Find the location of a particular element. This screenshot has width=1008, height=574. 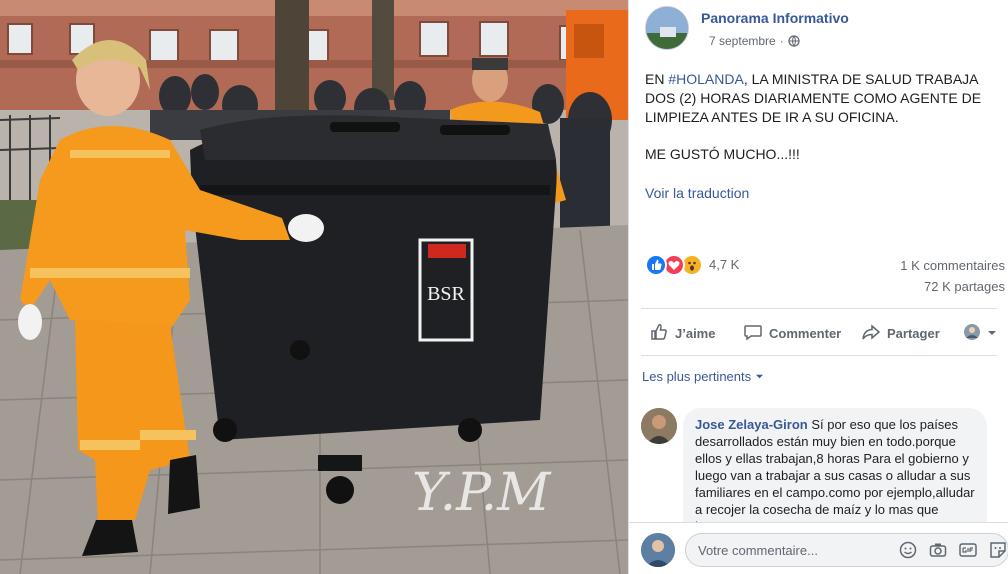

chevron-down-icon is located at coordinates (995, 333).